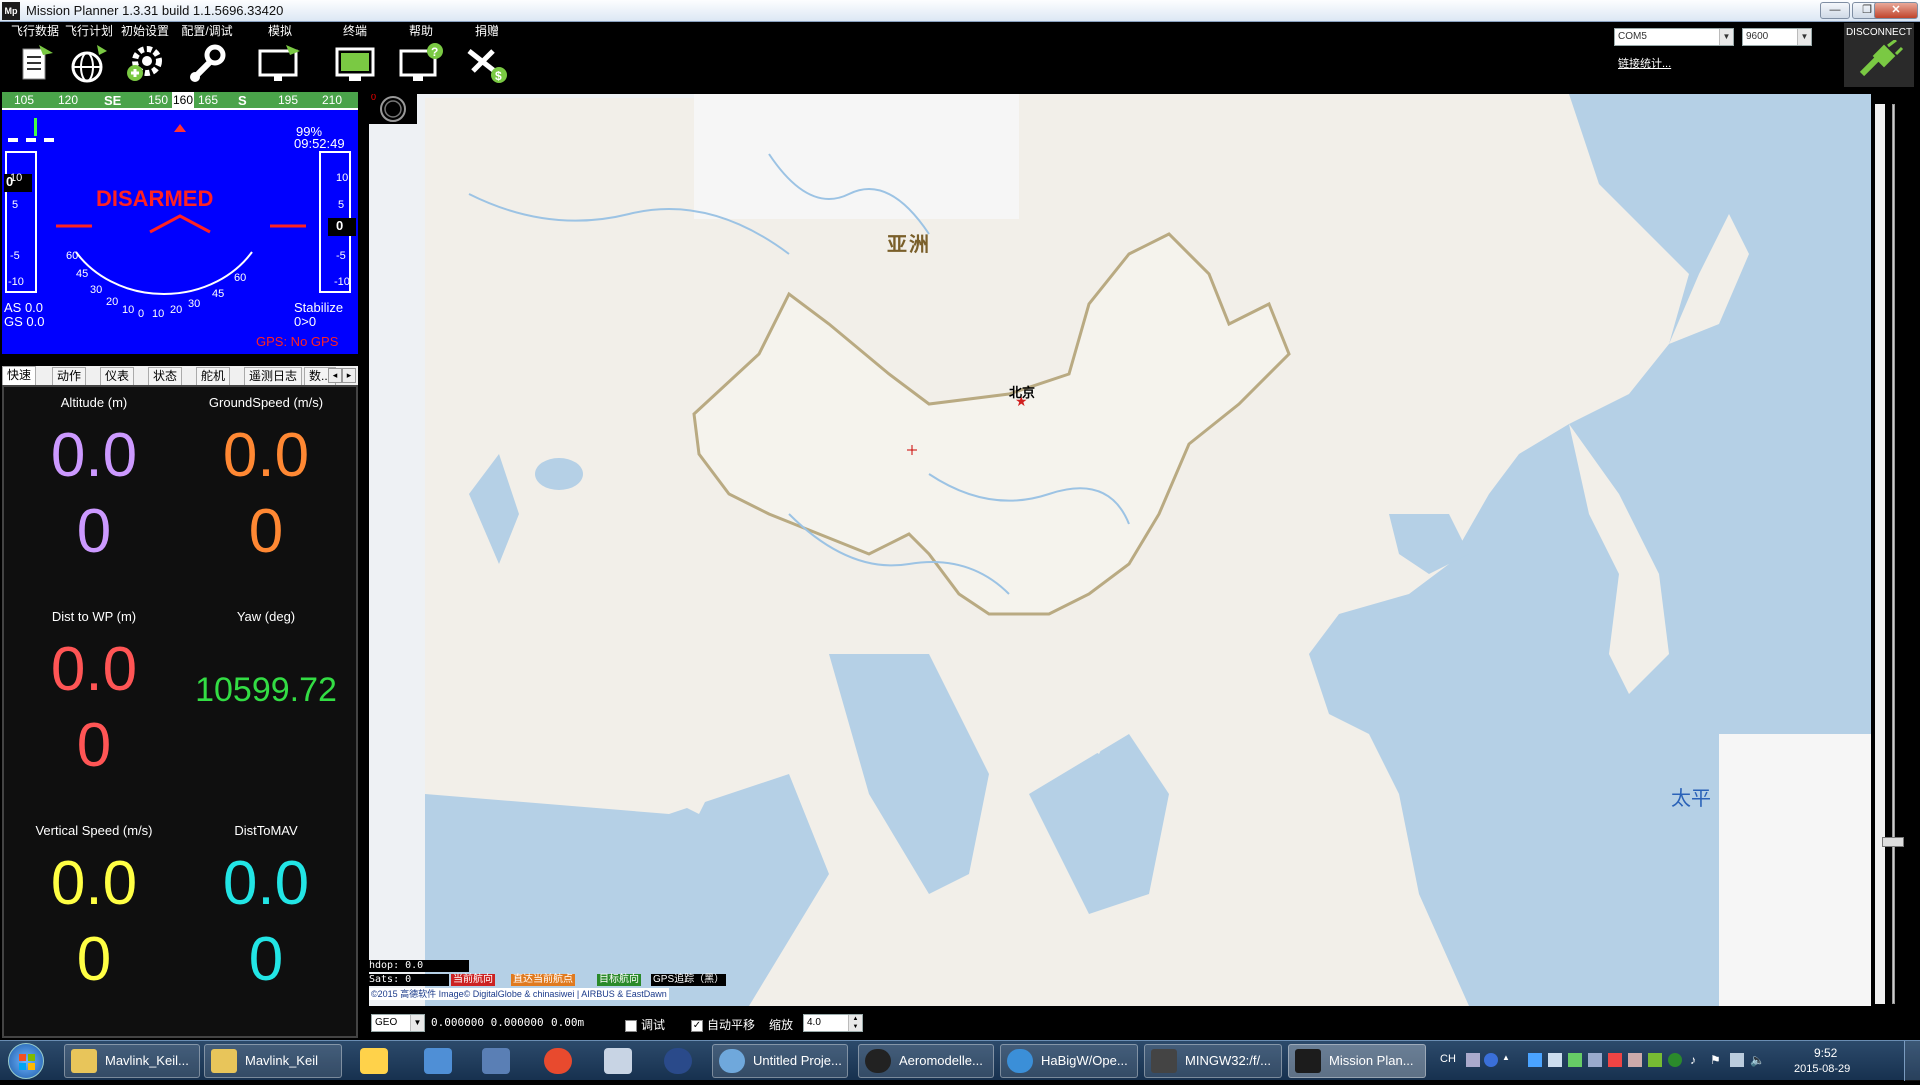 Image resolution: width=1920 pixels, height=1085 pixels. I want to click on tab-quick: 快速, so click(19, 375).